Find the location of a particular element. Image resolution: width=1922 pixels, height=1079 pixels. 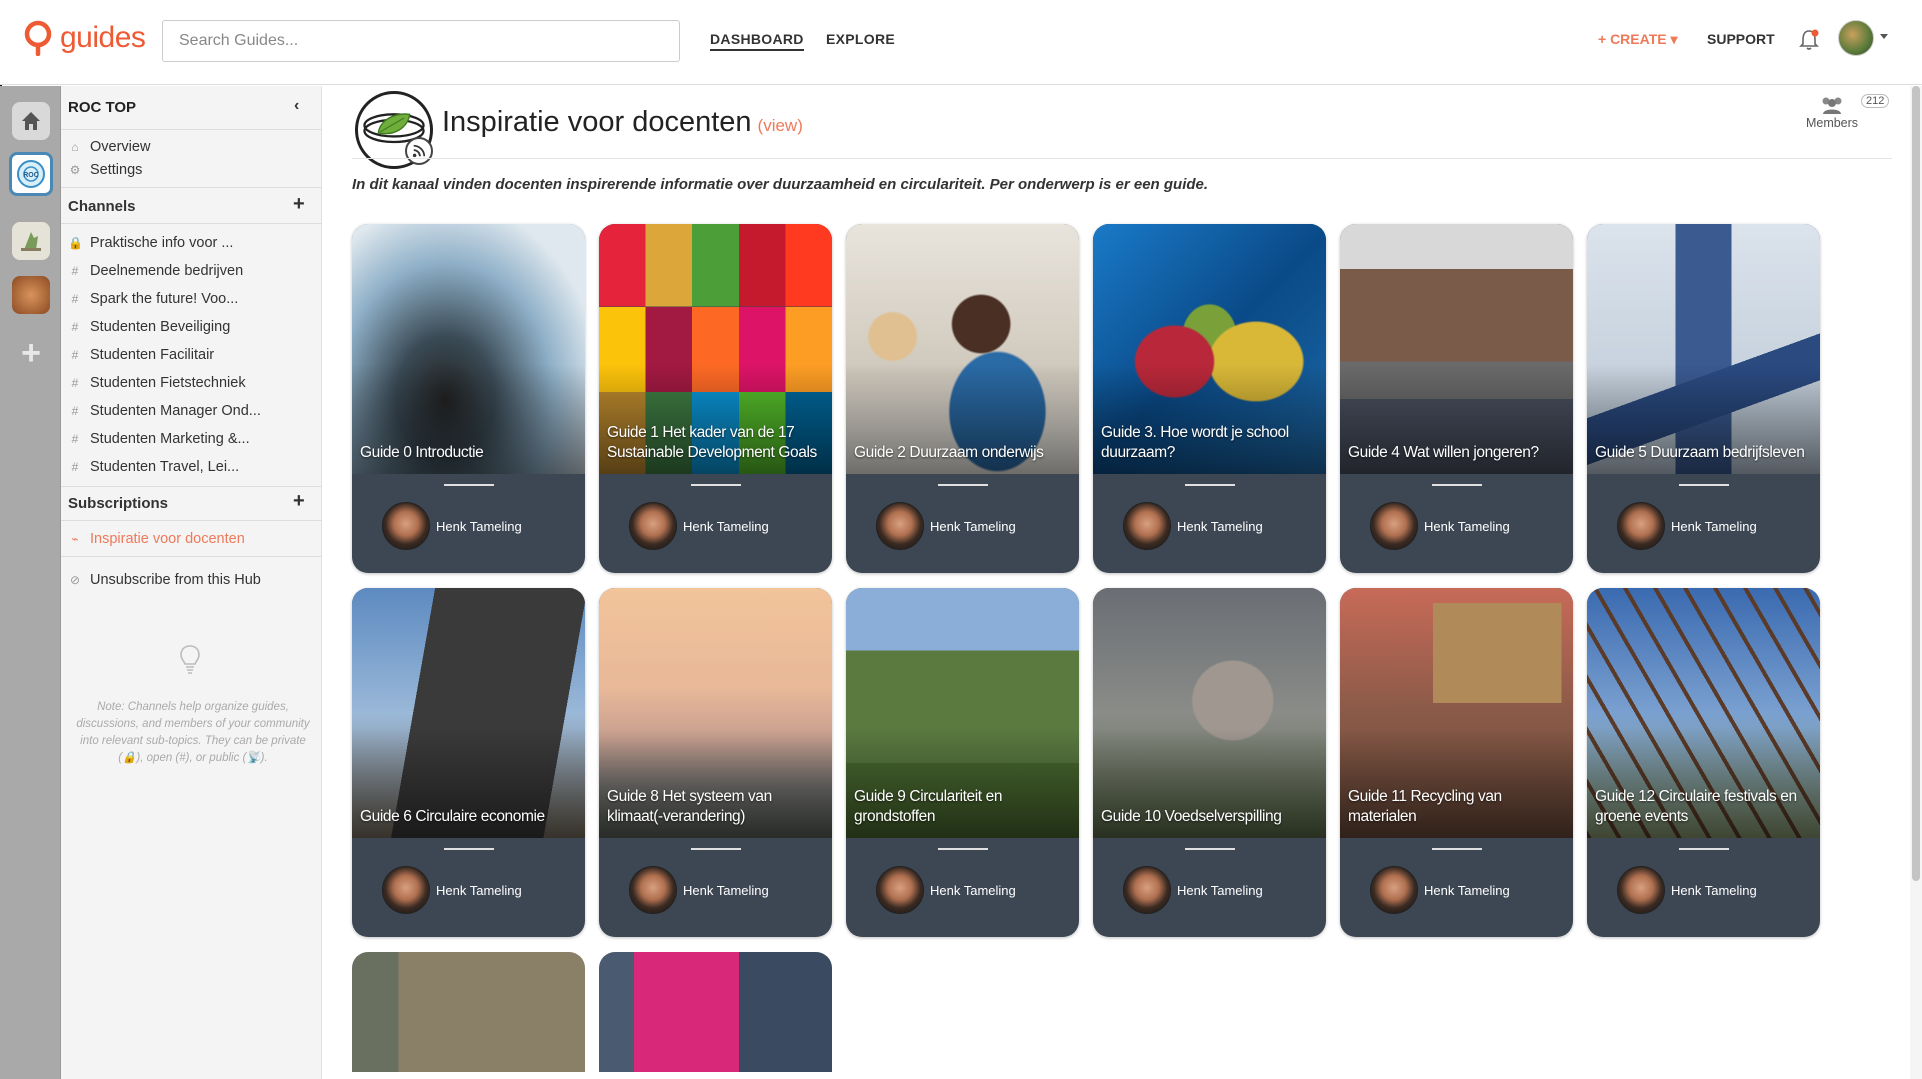

guides-logo-icon is located at coordinates (38, 38).